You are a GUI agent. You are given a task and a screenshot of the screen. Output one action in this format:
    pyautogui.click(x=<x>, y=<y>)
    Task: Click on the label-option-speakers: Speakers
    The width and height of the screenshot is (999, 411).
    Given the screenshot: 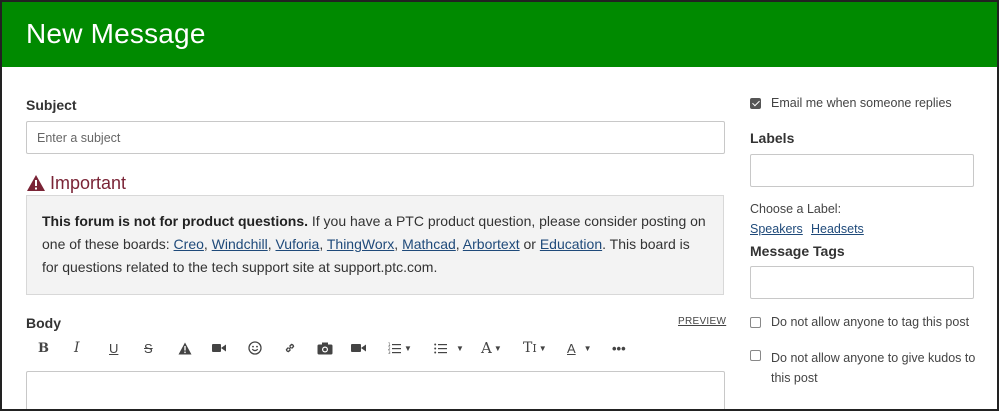 What is the action you would take?
    pyautogui.click(x=776, y=229)
    